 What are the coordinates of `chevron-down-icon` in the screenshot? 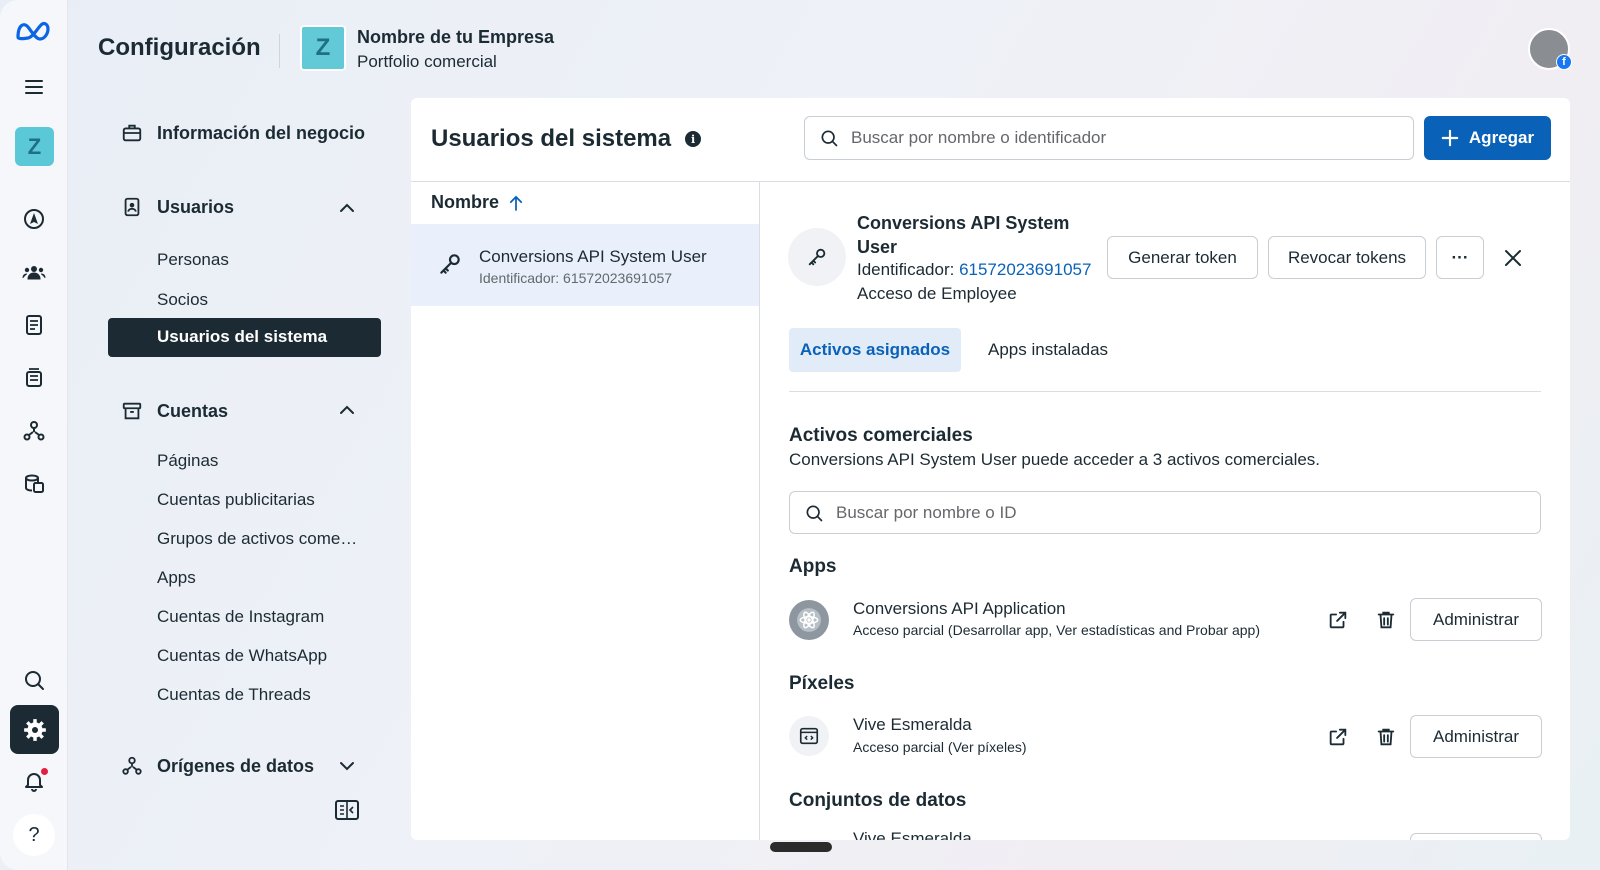 It's located at (347, 766).